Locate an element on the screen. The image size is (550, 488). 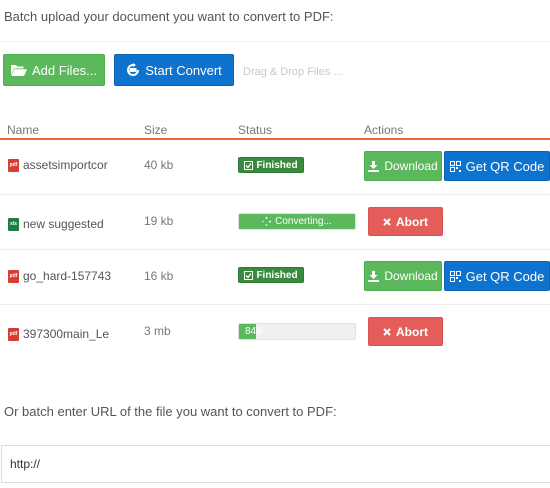
url-input is located at coordinates (275, 464).